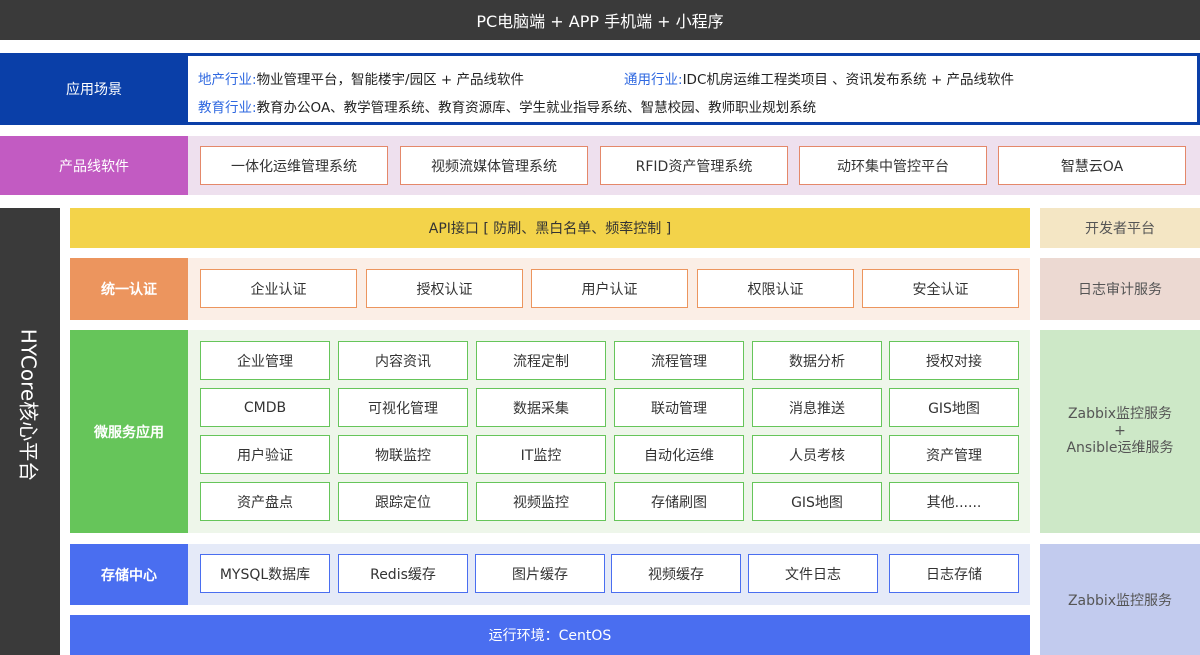 The height and width of the screenshot is (655, 1200). I want to click on storage-item: 图片缓存, so click(540, 573).